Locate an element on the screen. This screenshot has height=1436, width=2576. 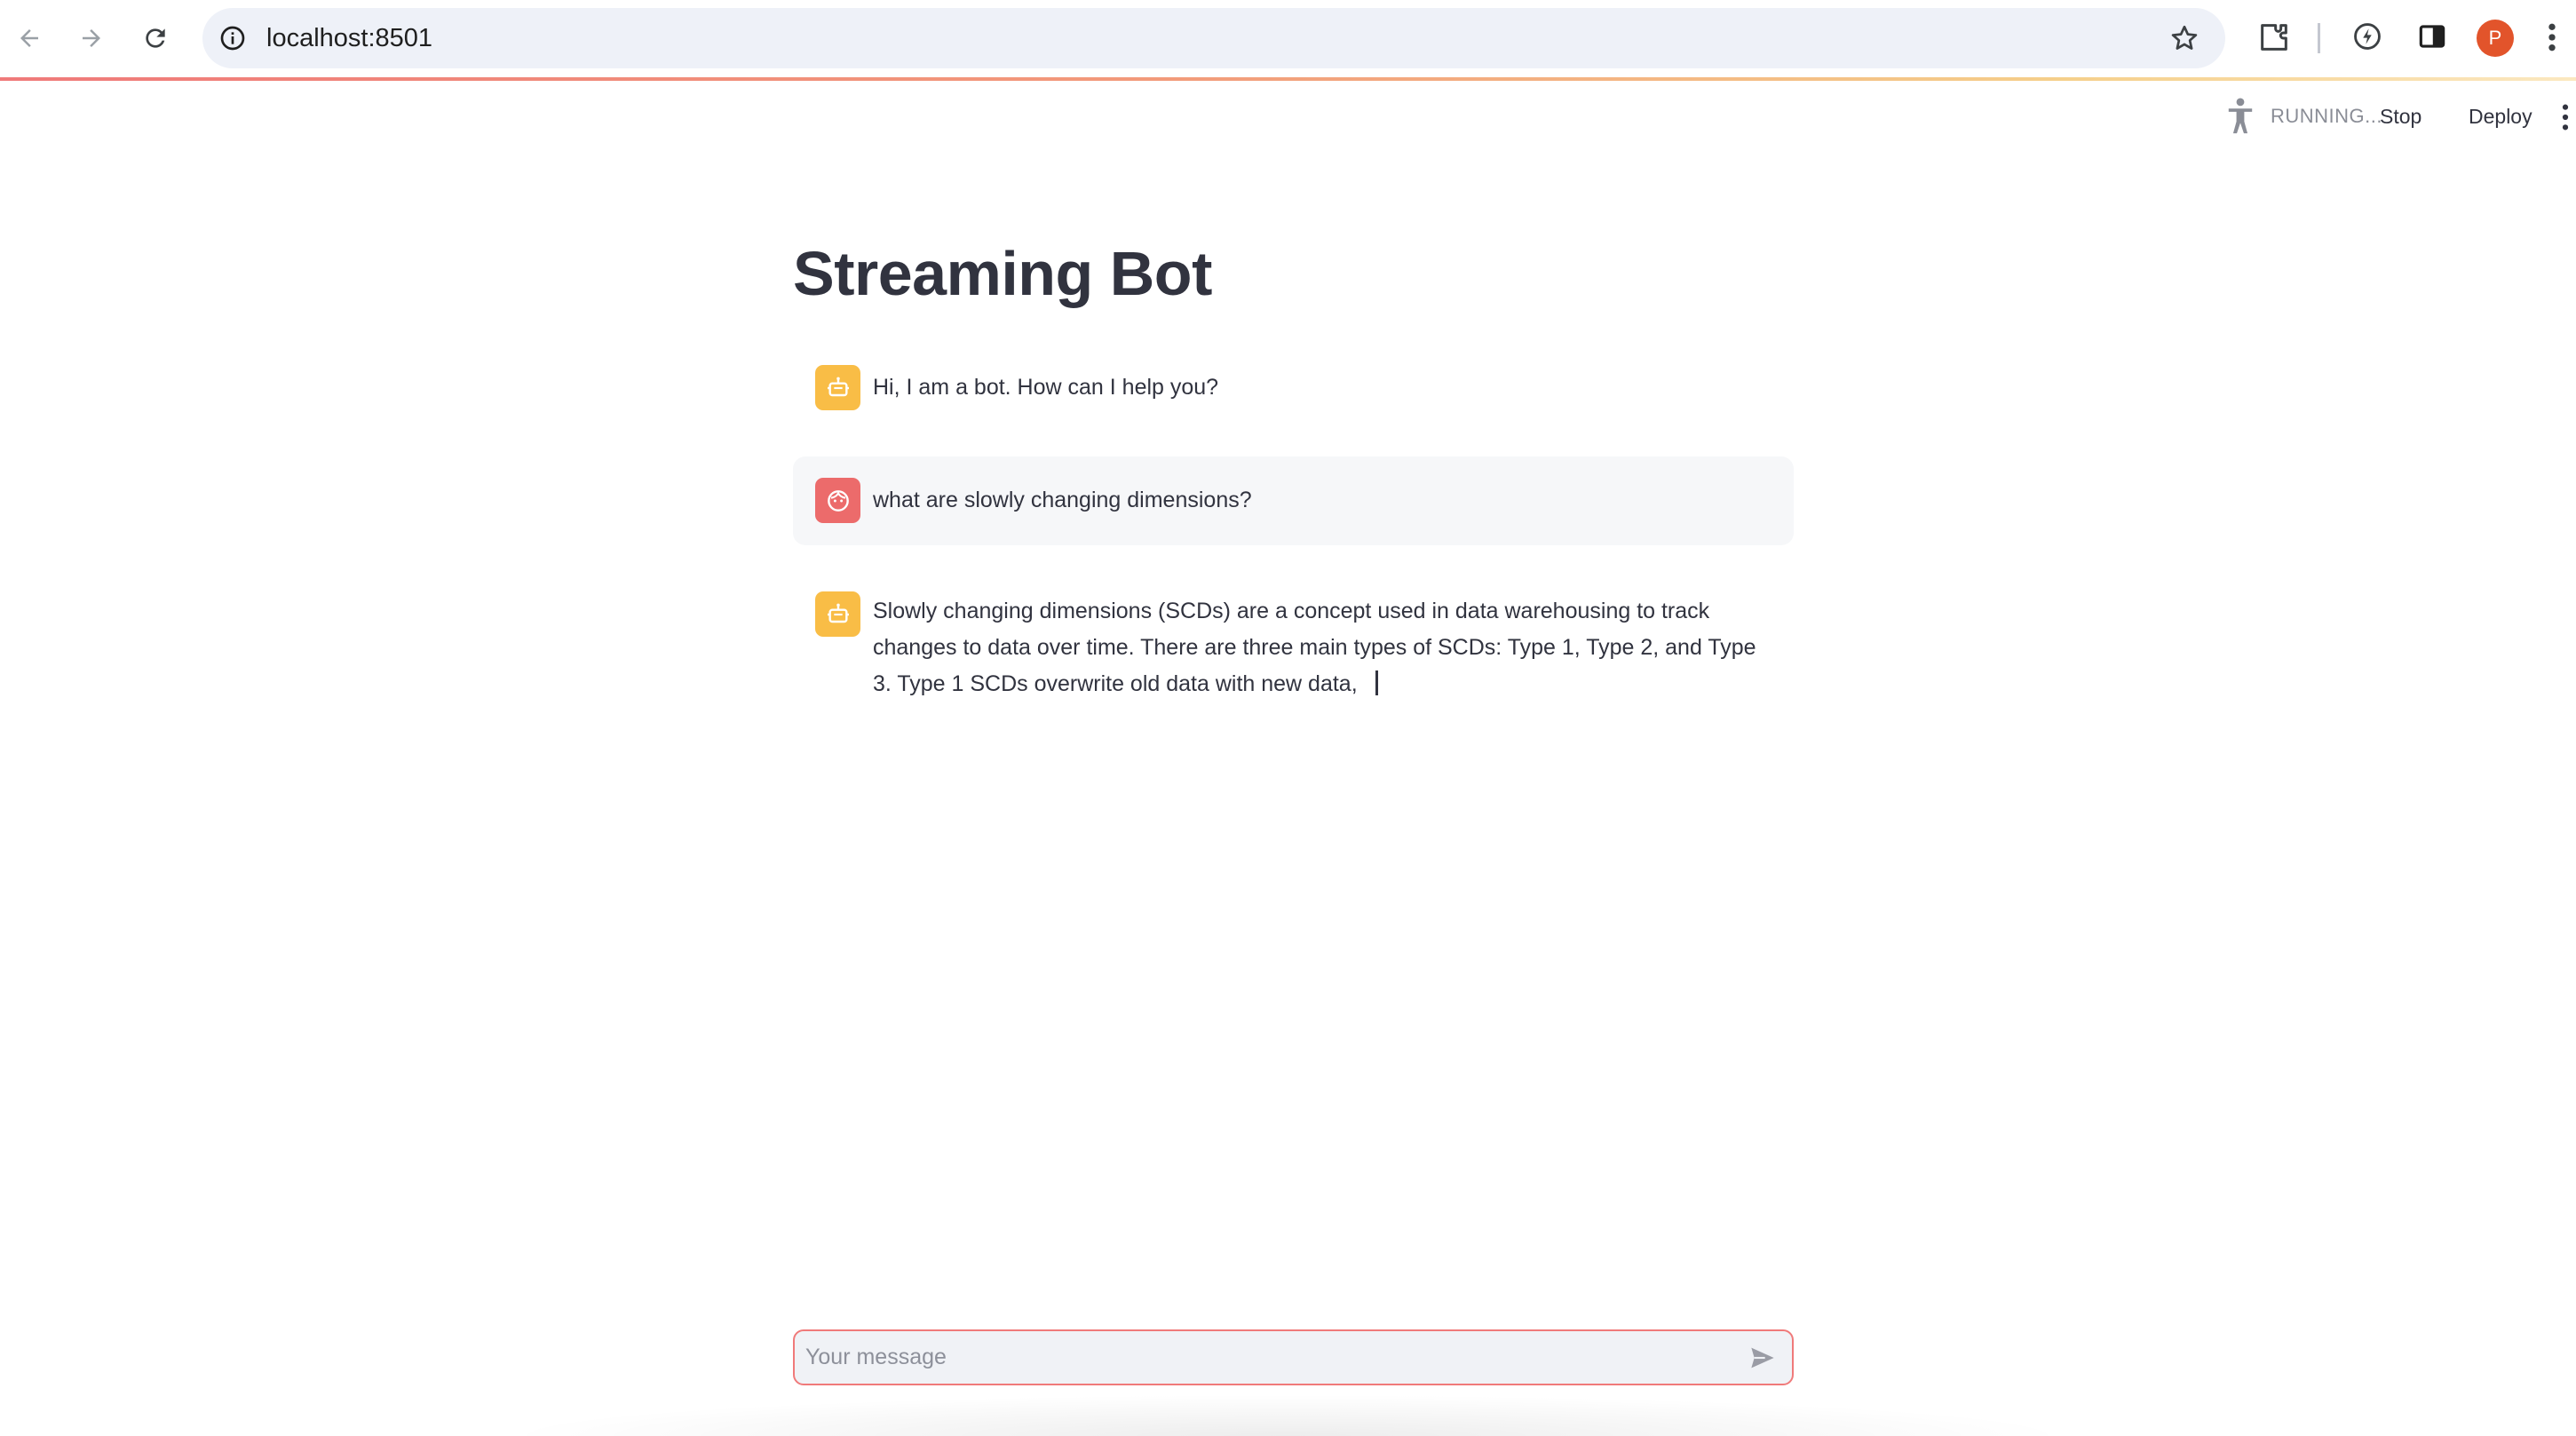
app-menu-icon is located at coordinates (2565, 117).